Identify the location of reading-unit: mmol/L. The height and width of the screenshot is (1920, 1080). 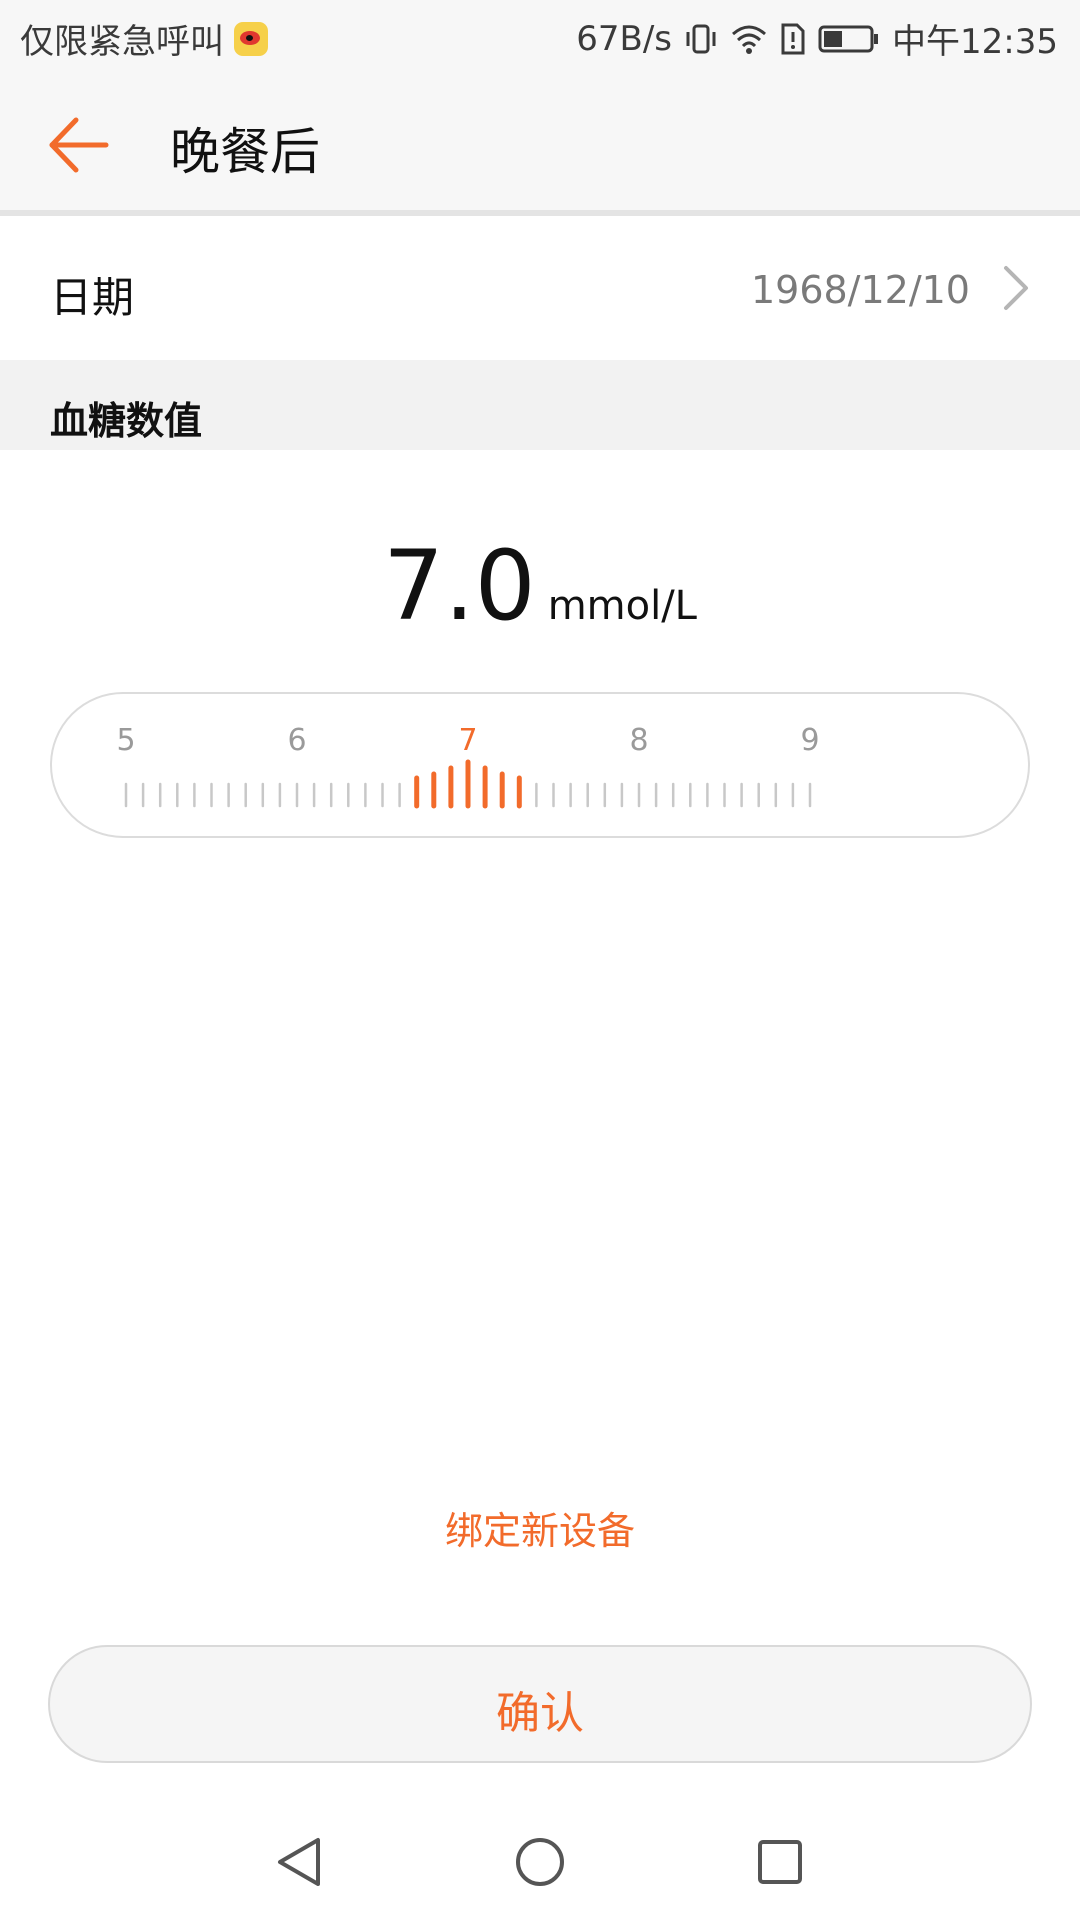
(622, 606).